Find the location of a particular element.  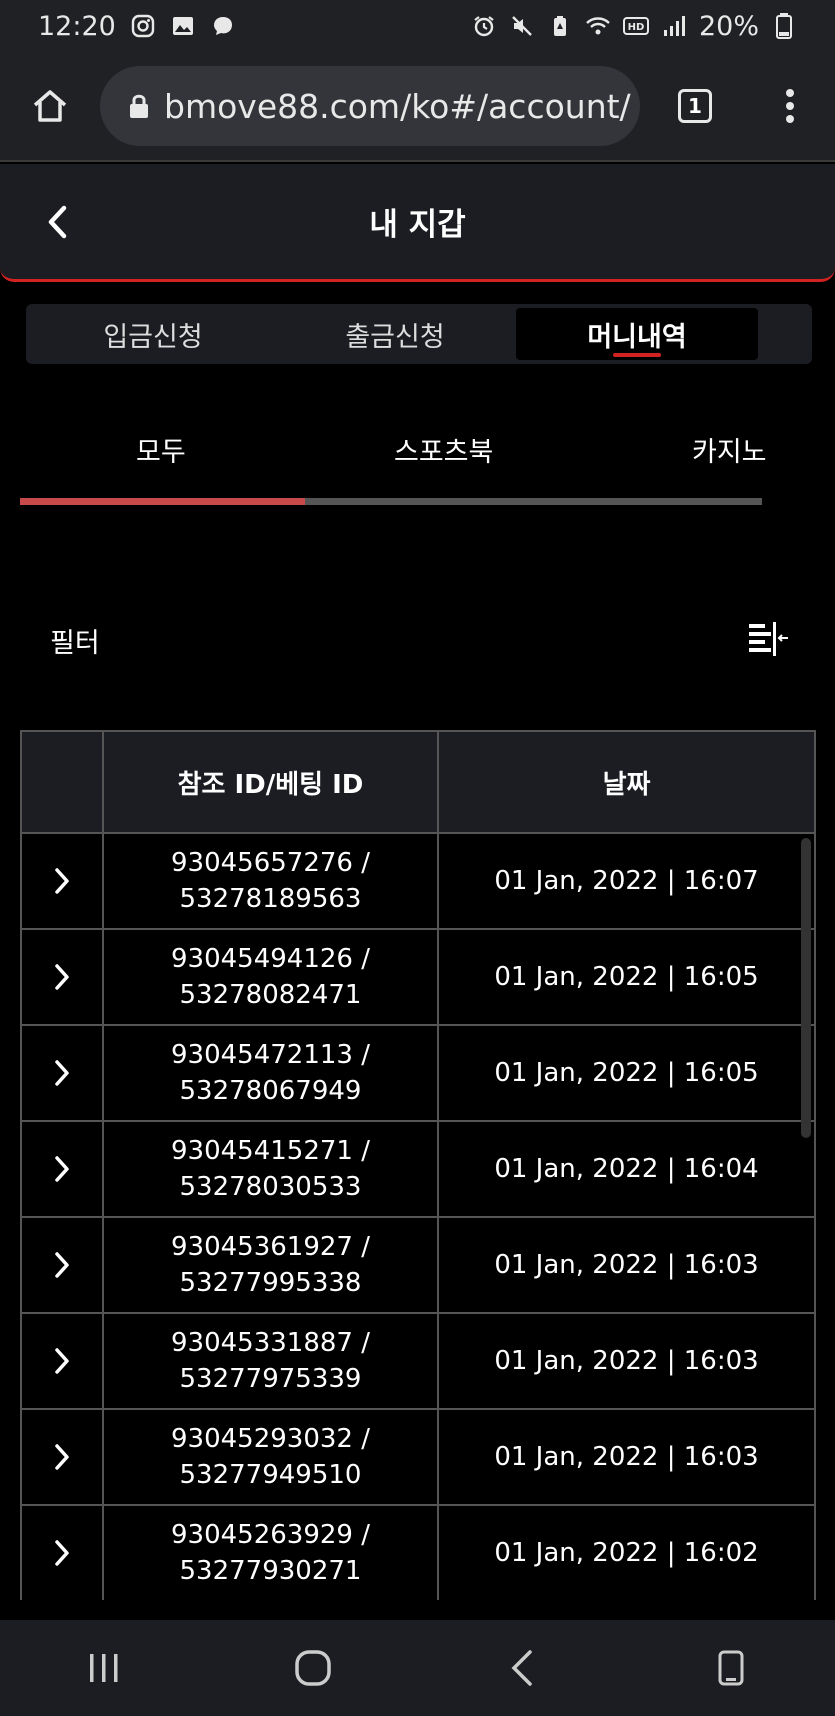

ref-id: 93045657276 / is located at coordinates (270, 863).